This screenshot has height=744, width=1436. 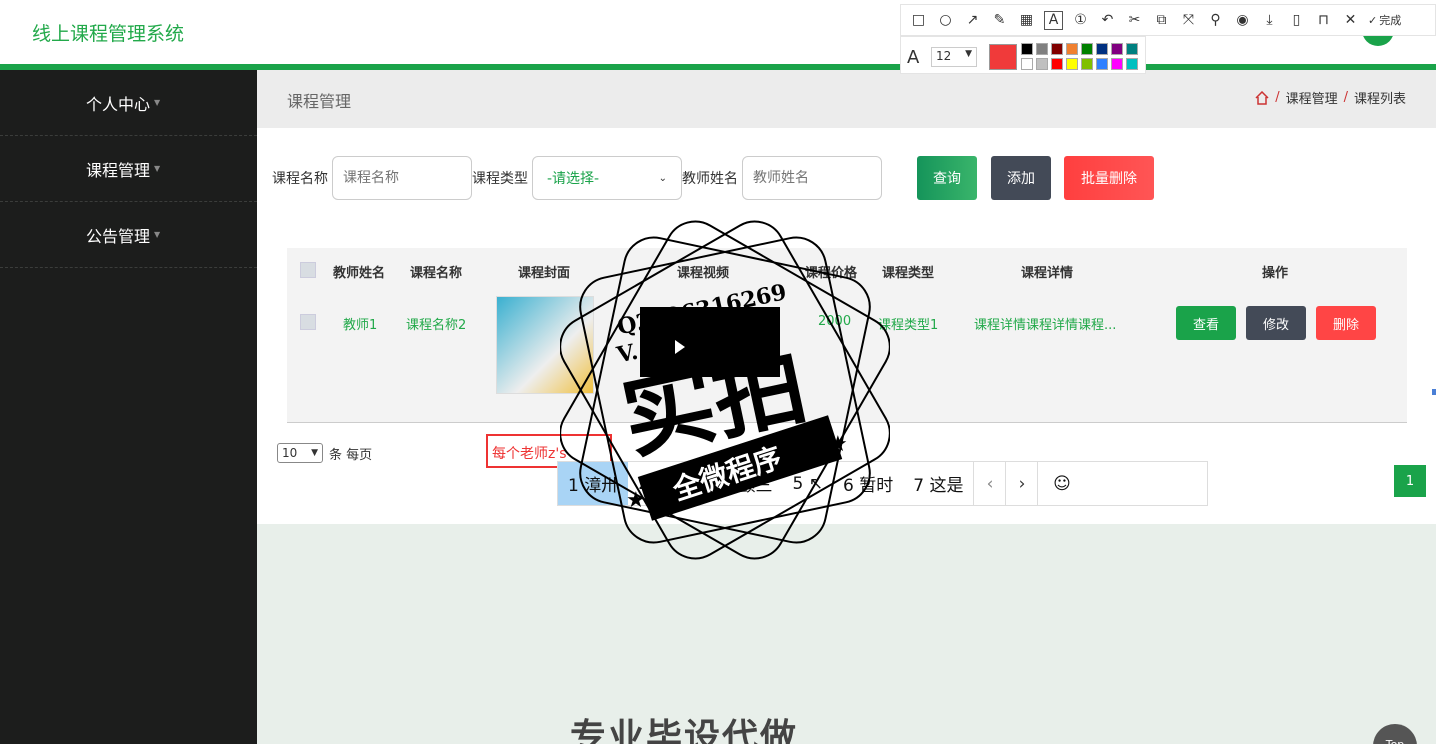 I want to click on done-label: 完成, so click(x=1390, y=20).